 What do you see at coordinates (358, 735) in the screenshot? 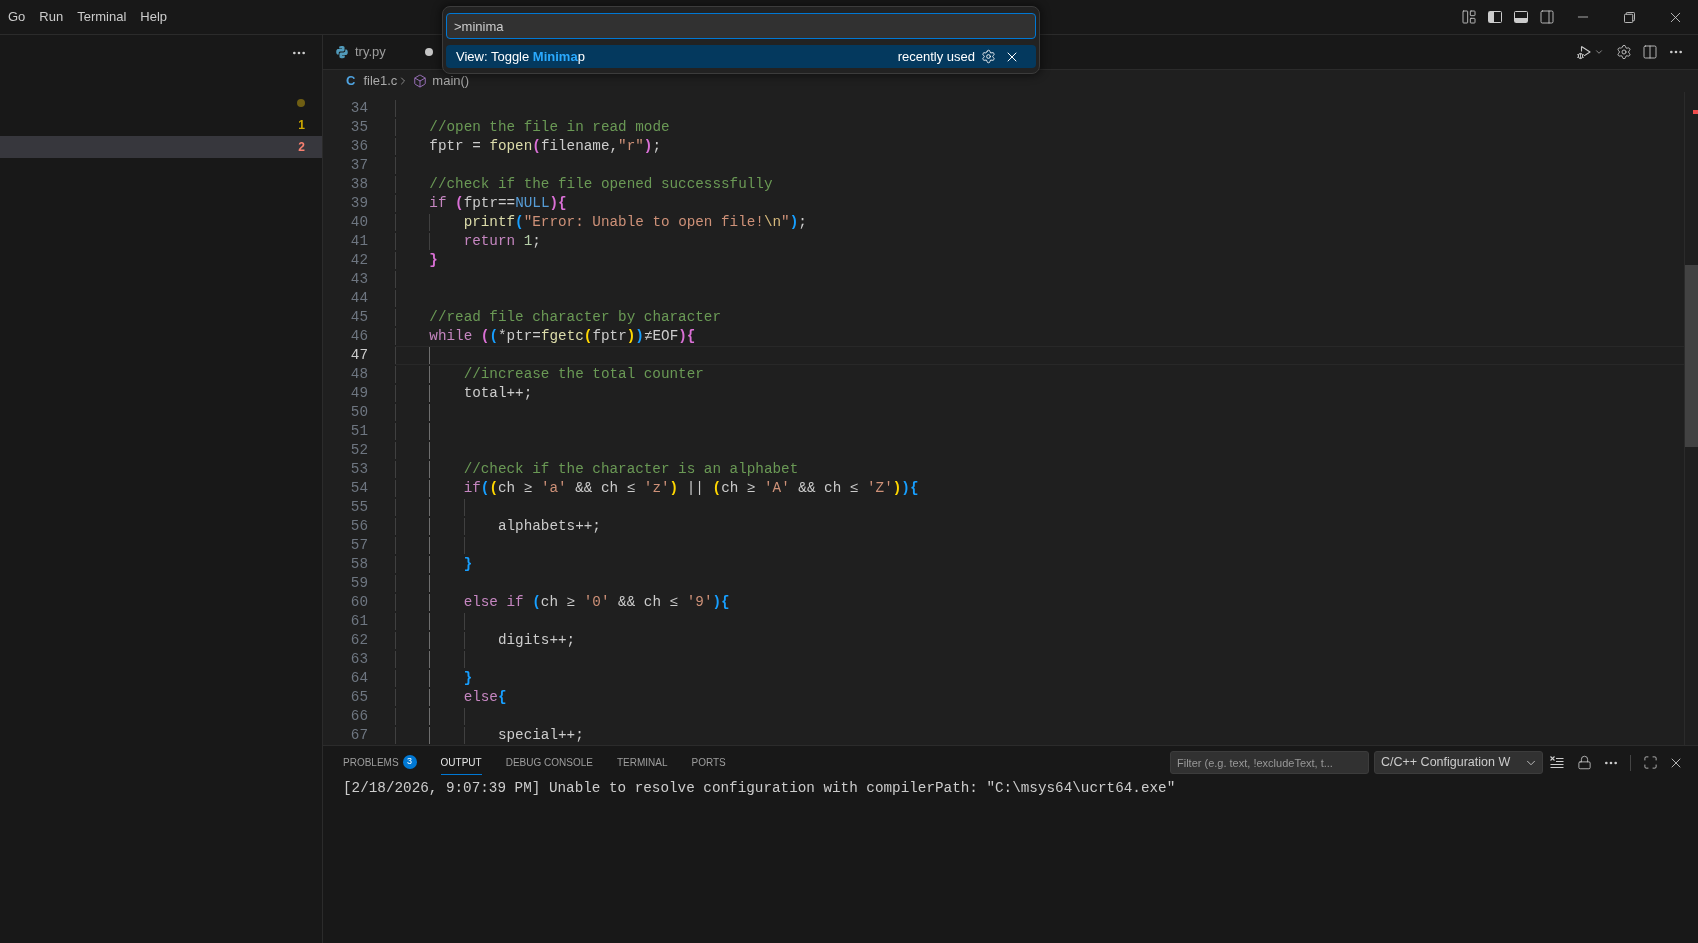
I see `line-number: 67` at bounding box center [358, 735].